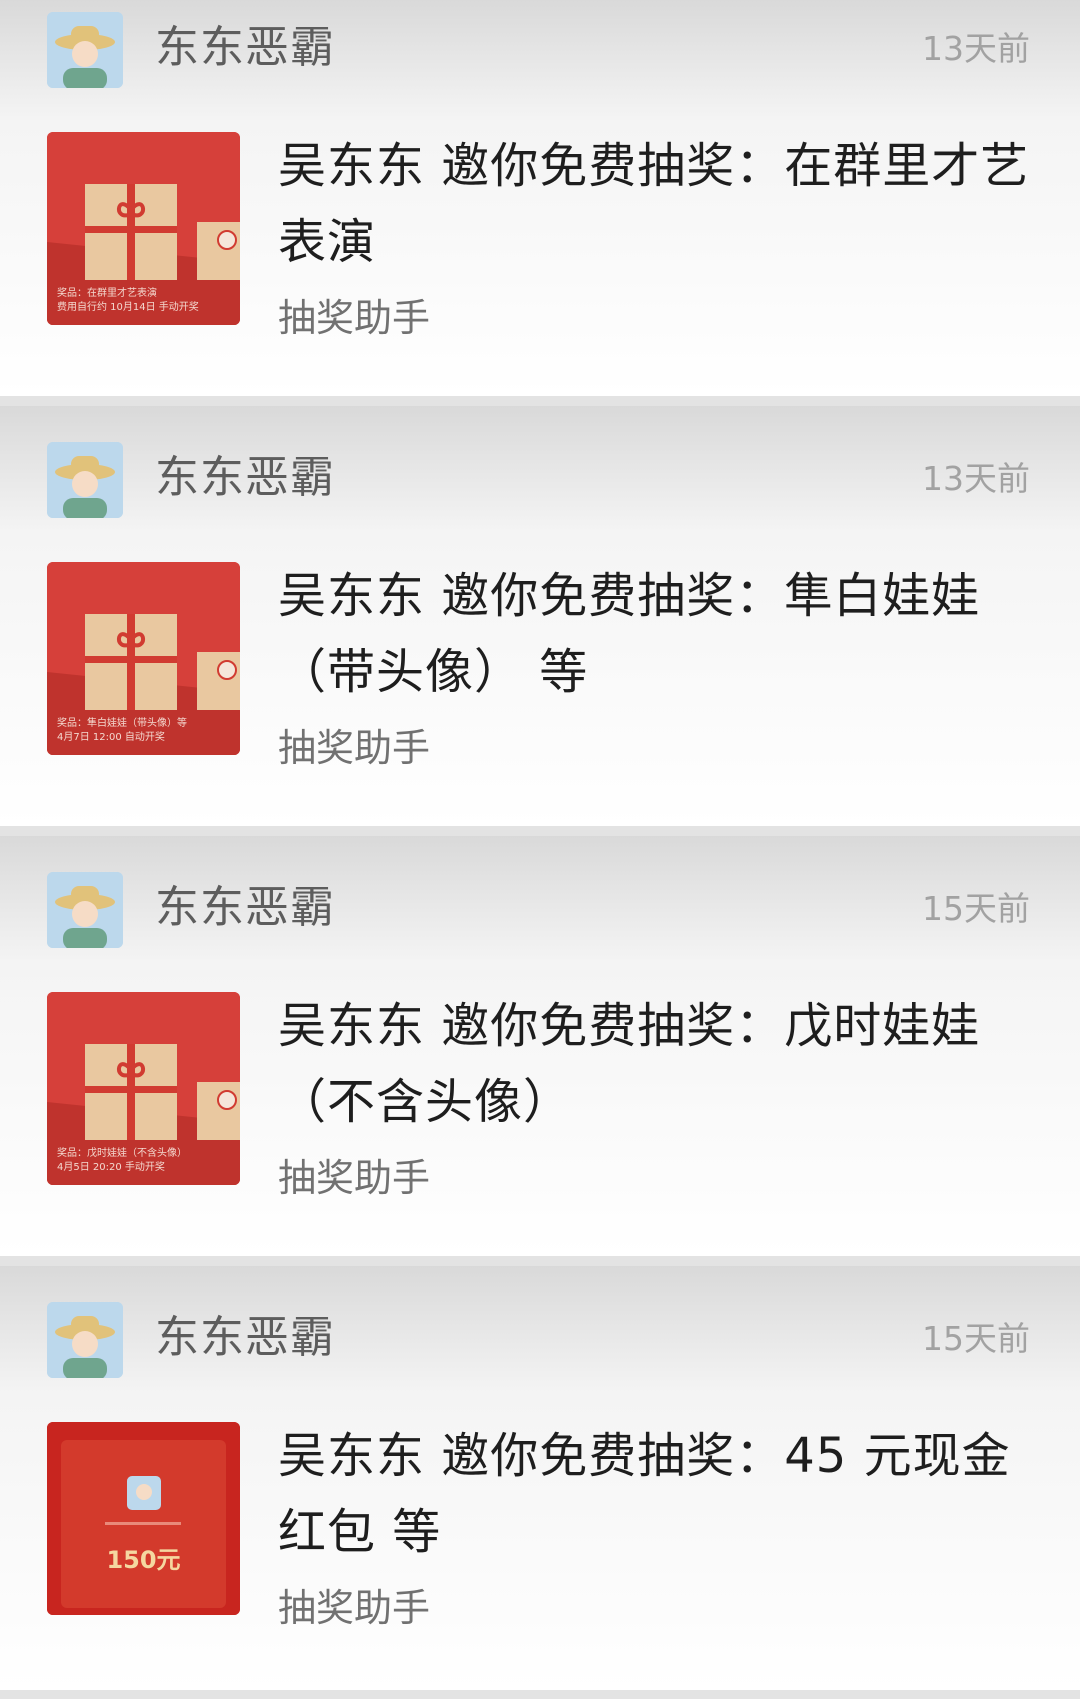  I want to click on lottery-thumbnail: 奖品：在群里才艺表演 费用自行约 10月14日 手动开奖, so click(143, 228).